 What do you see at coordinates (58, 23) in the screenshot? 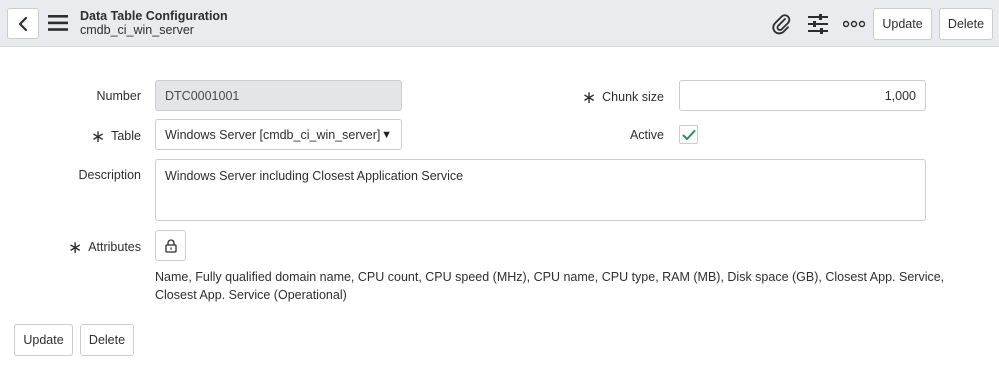
I see `menu-icon` at bounding box center [58, 23].